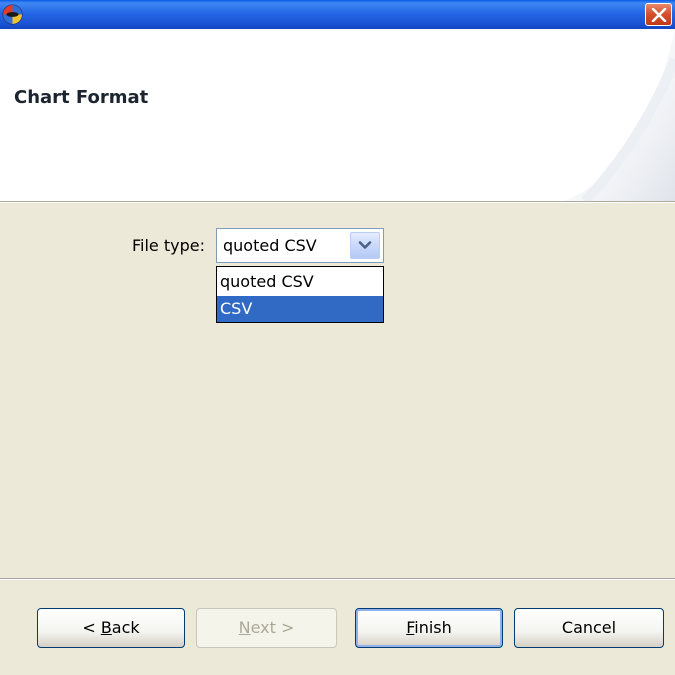 The height and width of the screenshot is (675, 675). Describe the element at coordinates (270, 245) in the screenshot. I see `file-type-value: quoted CSV` at that location.